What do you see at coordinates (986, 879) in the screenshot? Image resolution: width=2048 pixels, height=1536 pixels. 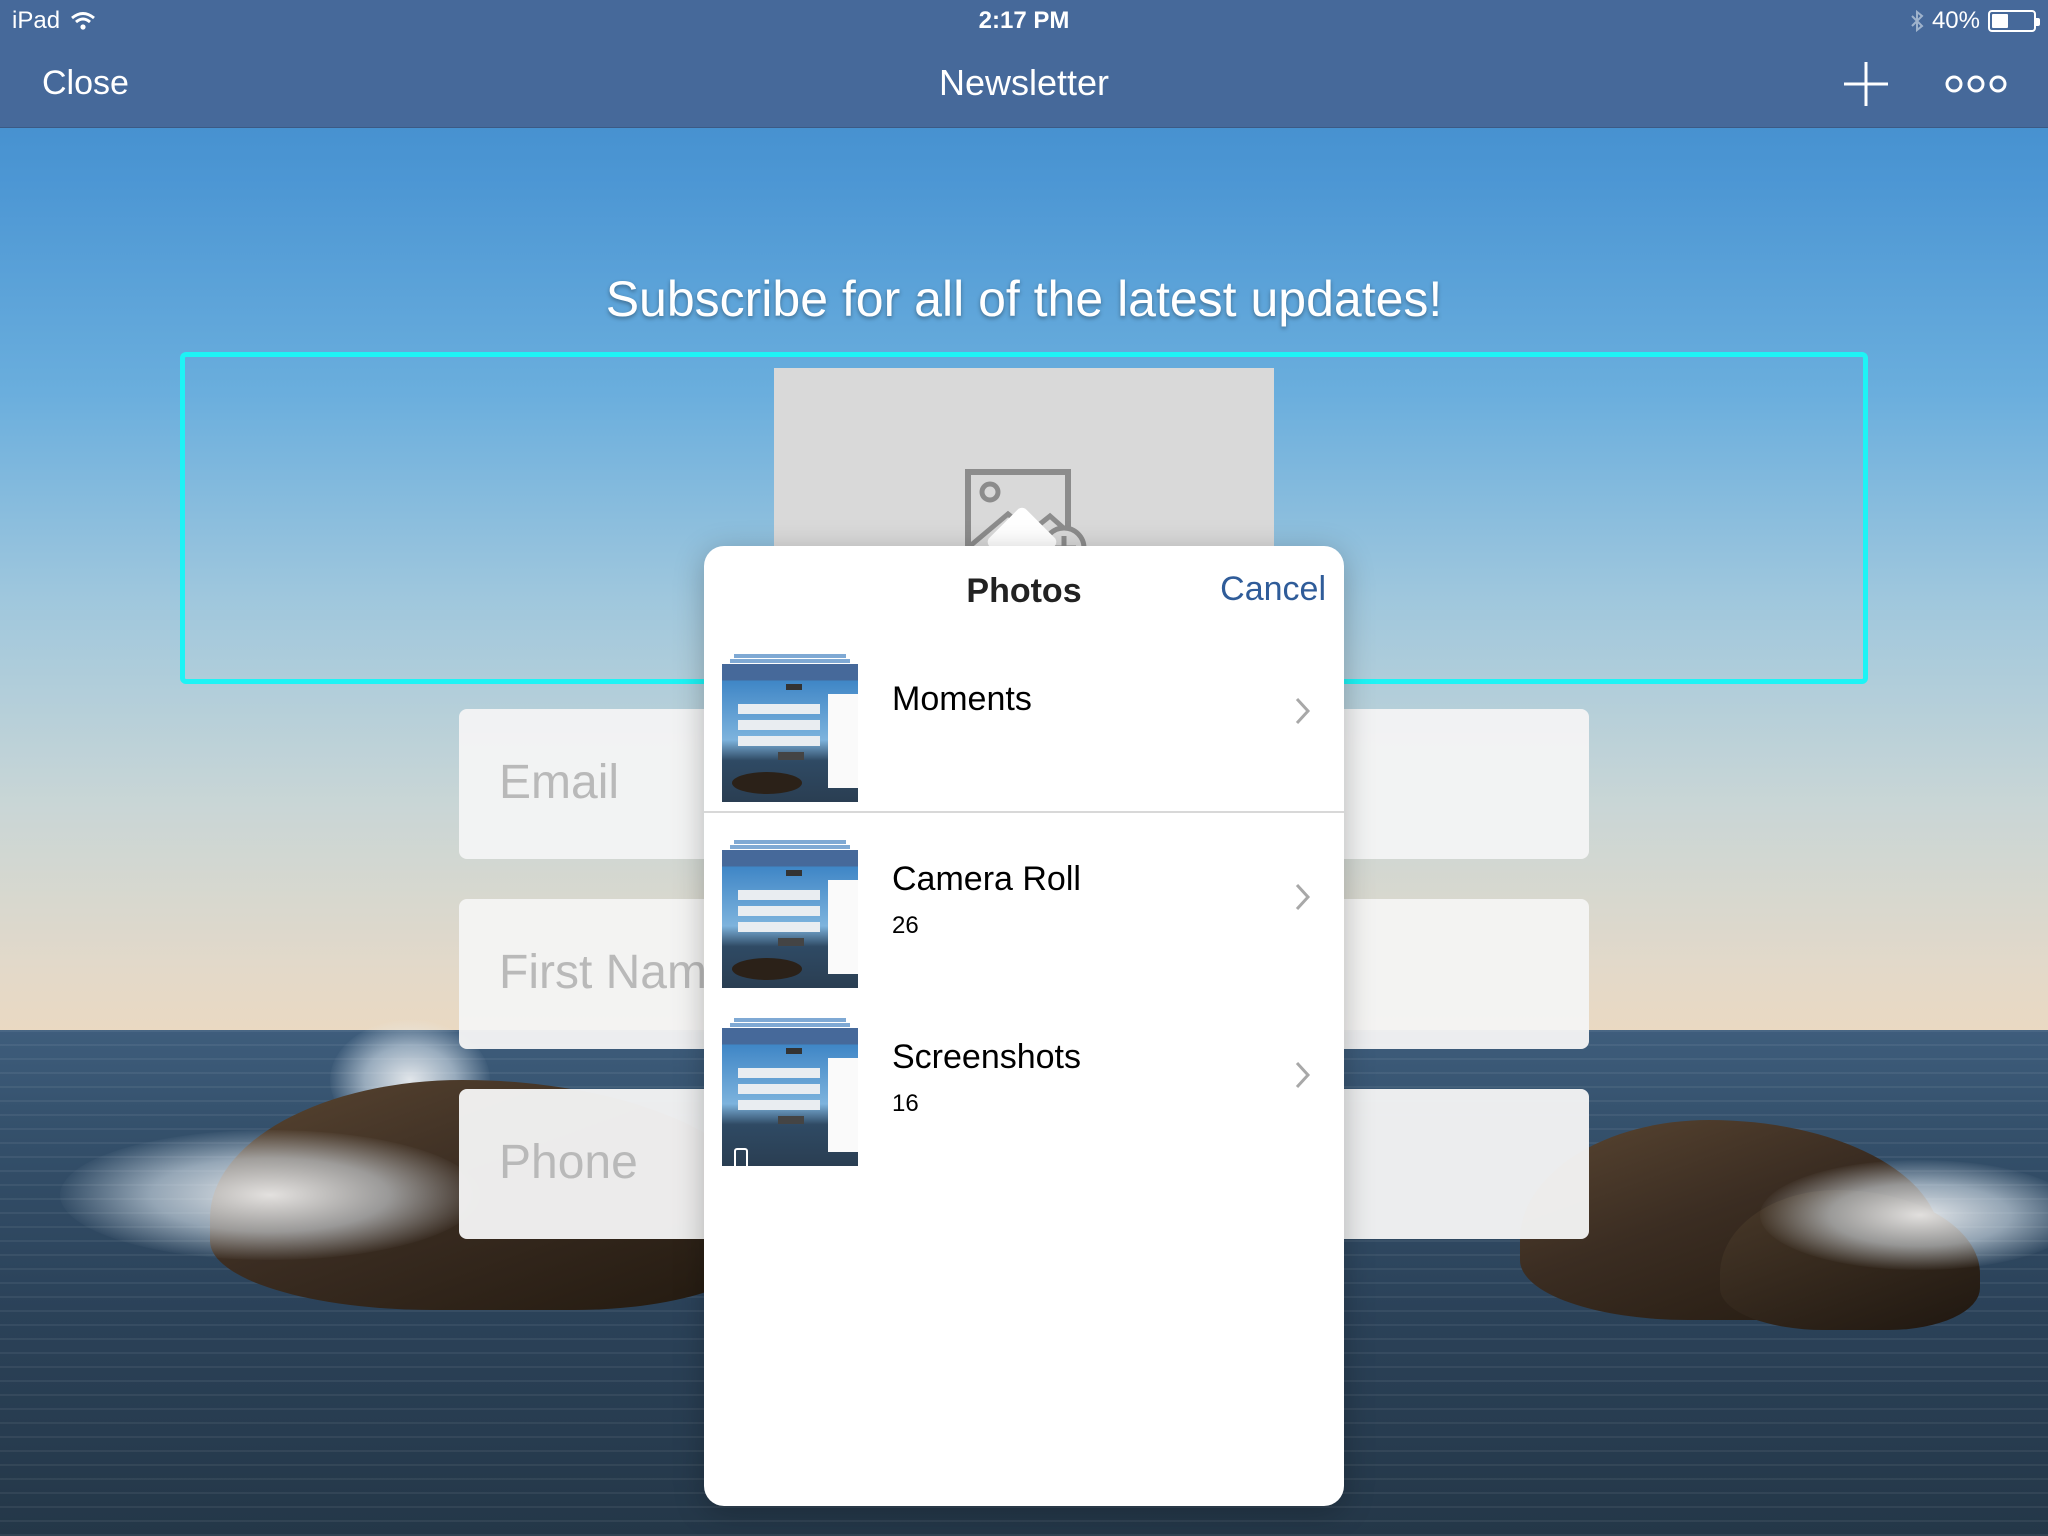 I see `album-name: Camera Roll` at bounding box center [986, 879].